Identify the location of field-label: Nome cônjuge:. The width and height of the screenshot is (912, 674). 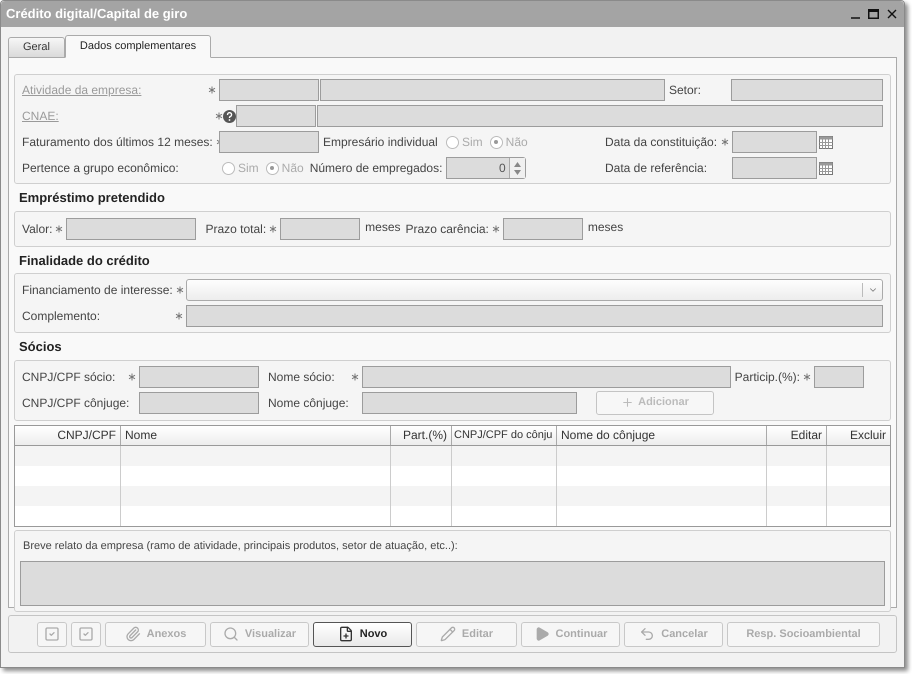
(308, 403).